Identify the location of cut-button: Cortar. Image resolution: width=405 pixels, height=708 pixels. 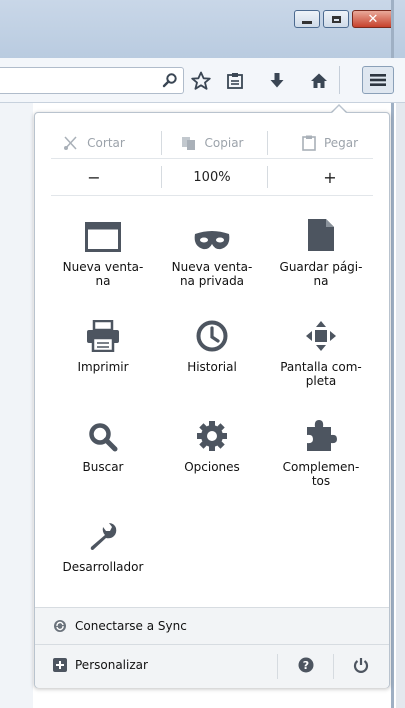
(94, 143).